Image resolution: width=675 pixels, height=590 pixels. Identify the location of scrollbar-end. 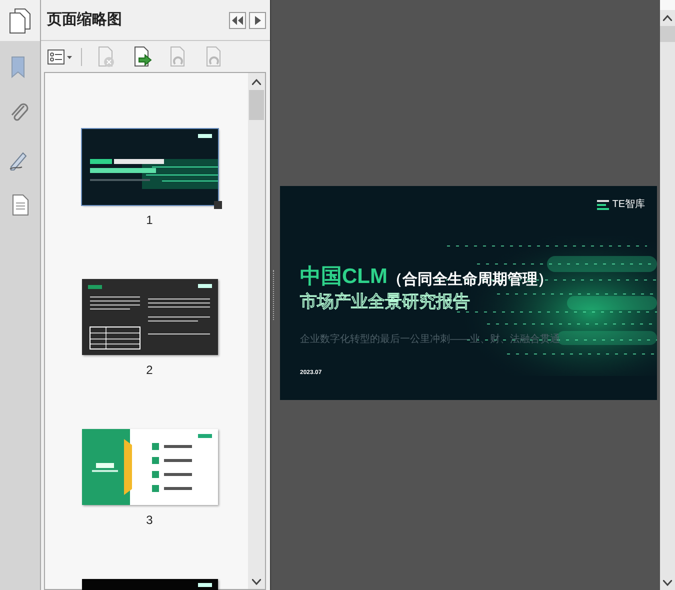
(667, 5).